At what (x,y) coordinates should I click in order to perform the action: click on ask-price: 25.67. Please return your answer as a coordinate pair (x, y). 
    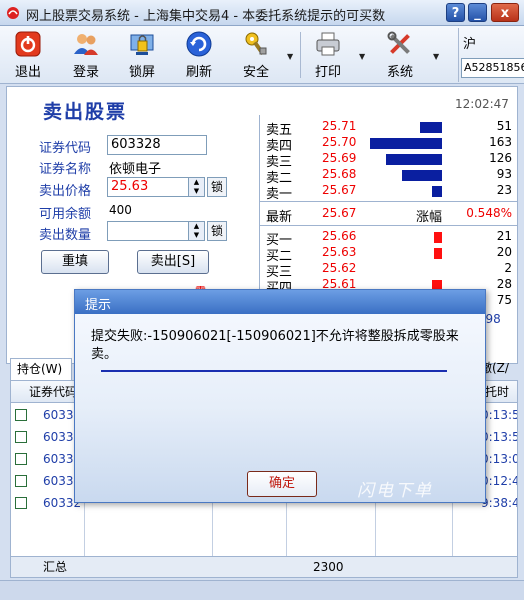
    Looking at the image, I should click on (339, 190).